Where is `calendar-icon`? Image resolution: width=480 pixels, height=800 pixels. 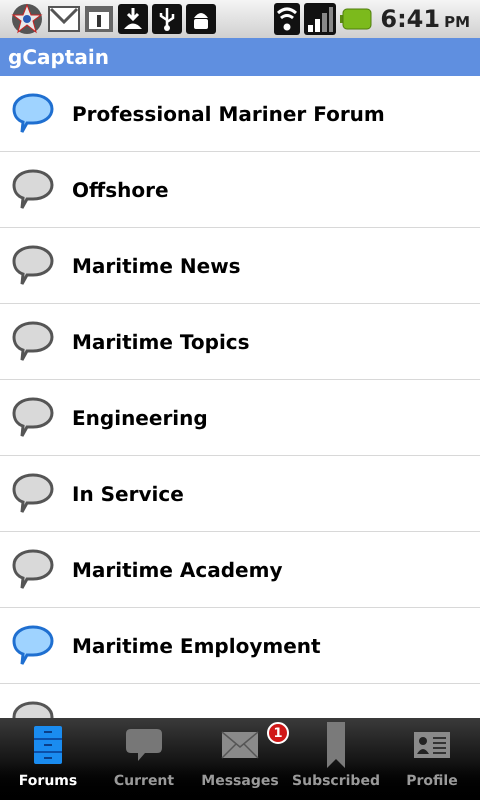
calendar-icon is located at coordinates (99, 19).